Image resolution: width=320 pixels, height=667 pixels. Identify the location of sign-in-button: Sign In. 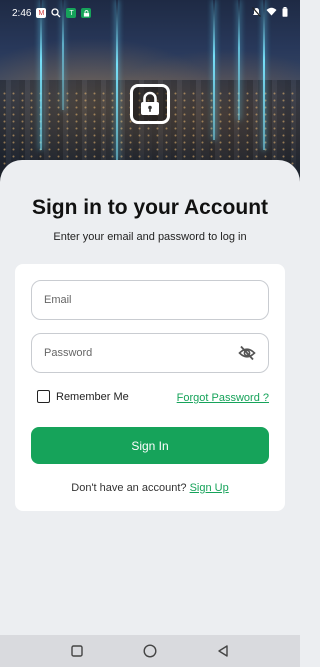
(150, 445).